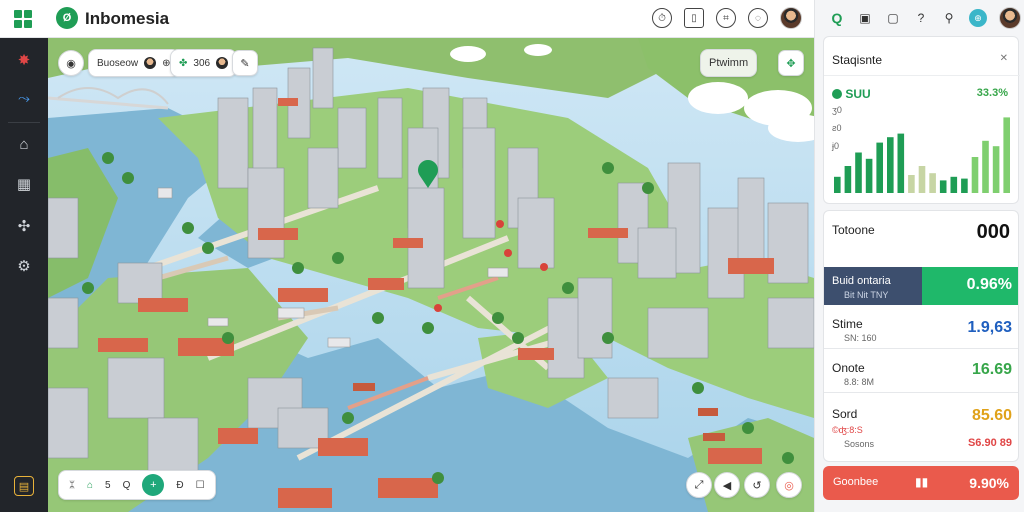 The width and height of the screenshot is (1024, 512). I want to click on lock-icon: ⌂, so click(24, 144).